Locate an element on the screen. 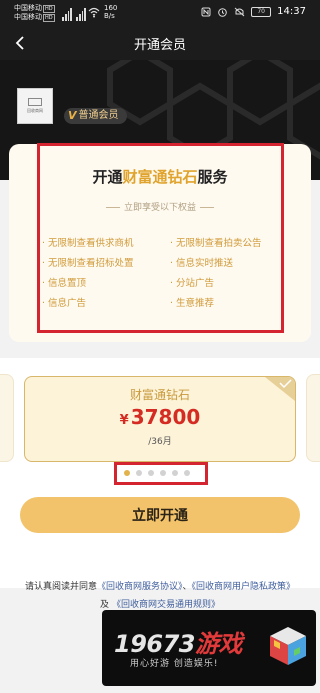  company-logo-icon is located at coordinates (35, 102).